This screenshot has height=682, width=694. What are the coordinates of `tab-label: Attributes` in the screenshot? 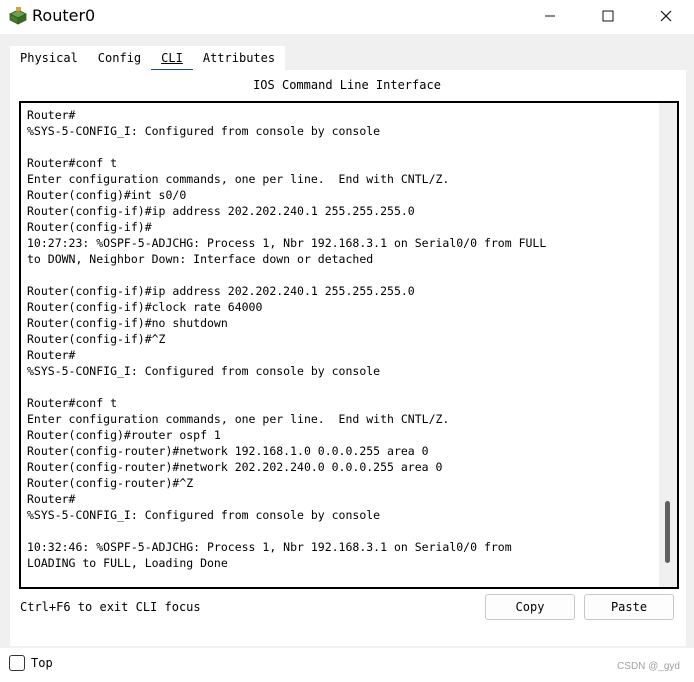 It's located at (239, 58).